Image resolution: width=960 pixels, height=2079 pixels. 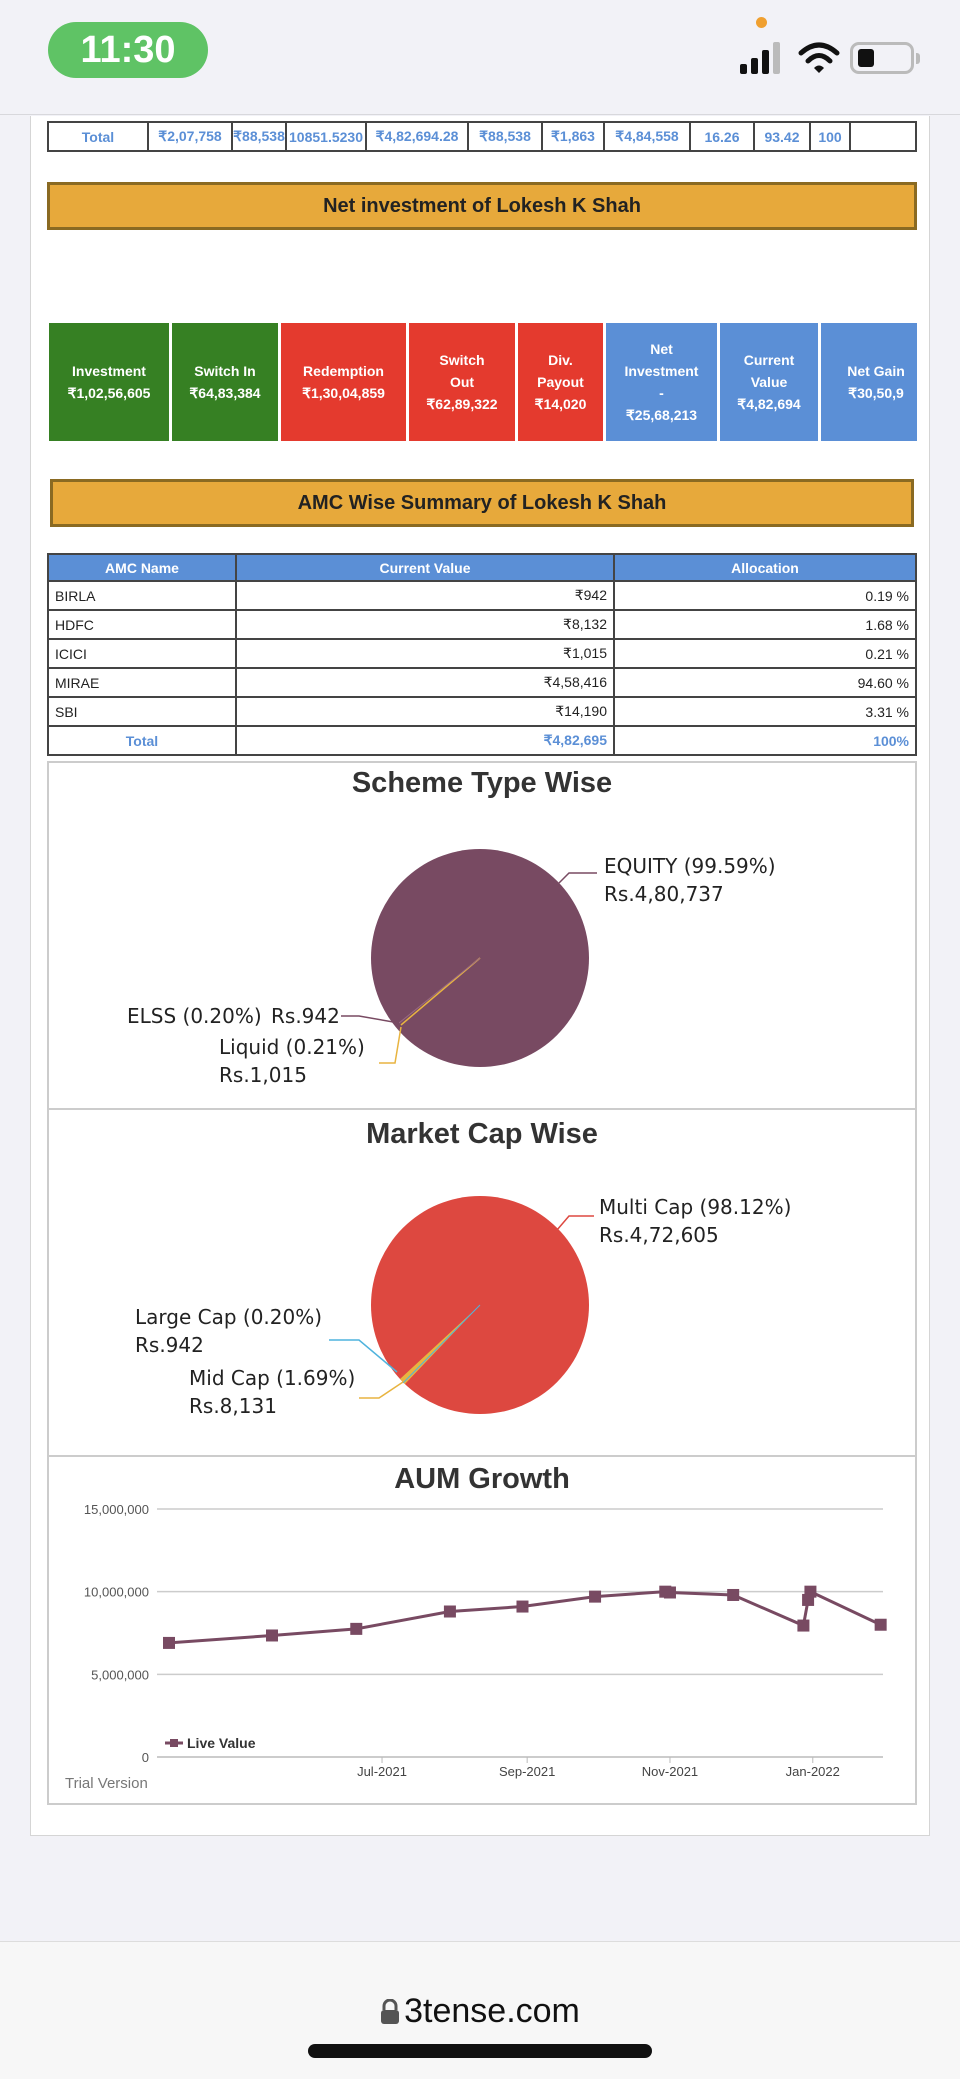 I want to click on total-cell: ₹4,82,694.28, so click(x=418, y=136).